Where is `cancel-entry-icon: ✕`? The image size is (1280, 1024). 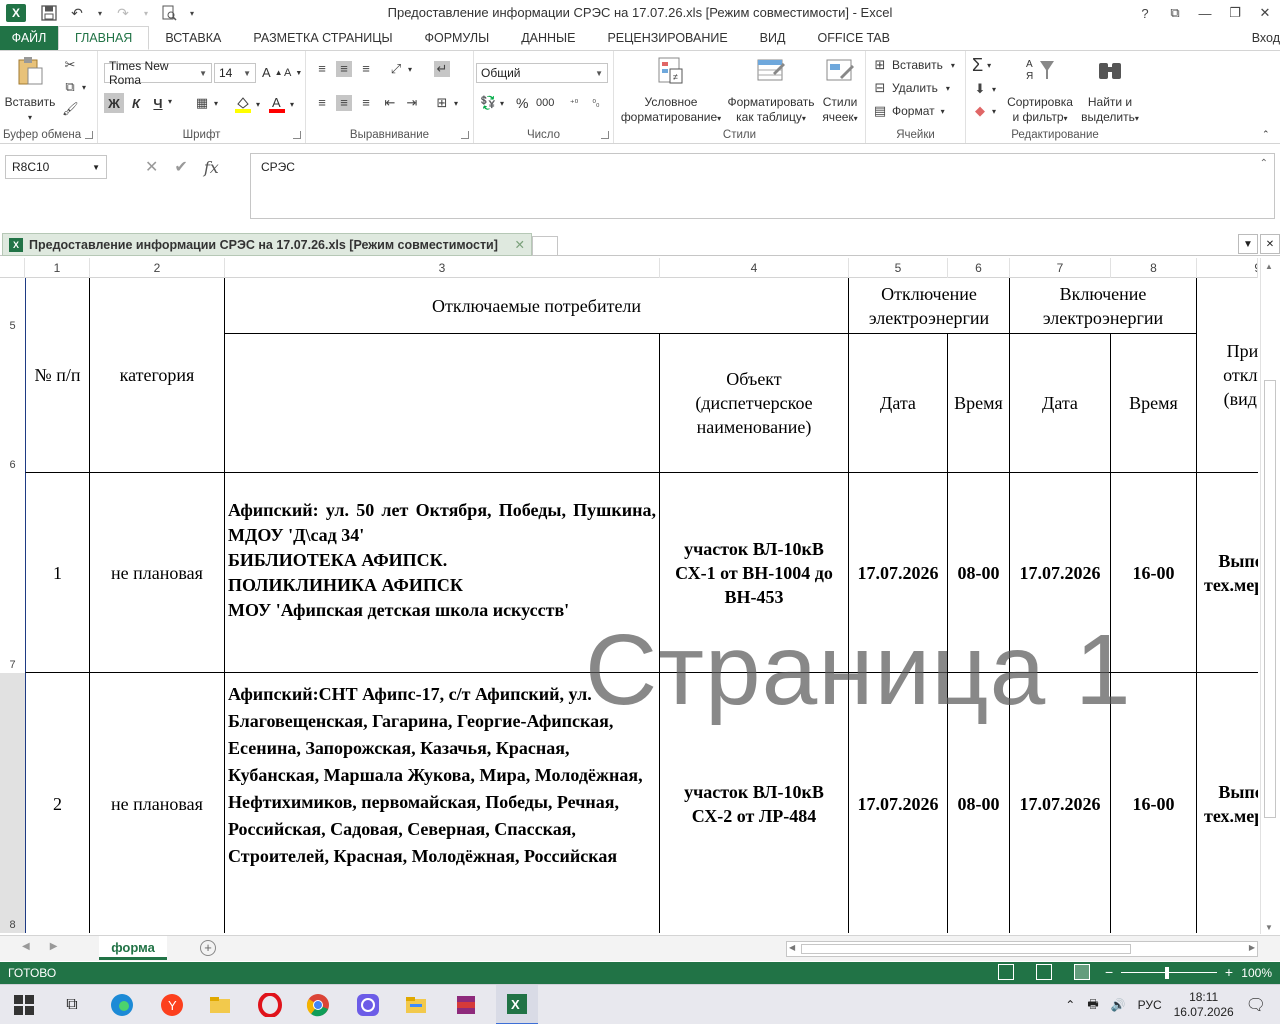
cancel-entry-icon: ✕ is located at coordinates (151, 167).